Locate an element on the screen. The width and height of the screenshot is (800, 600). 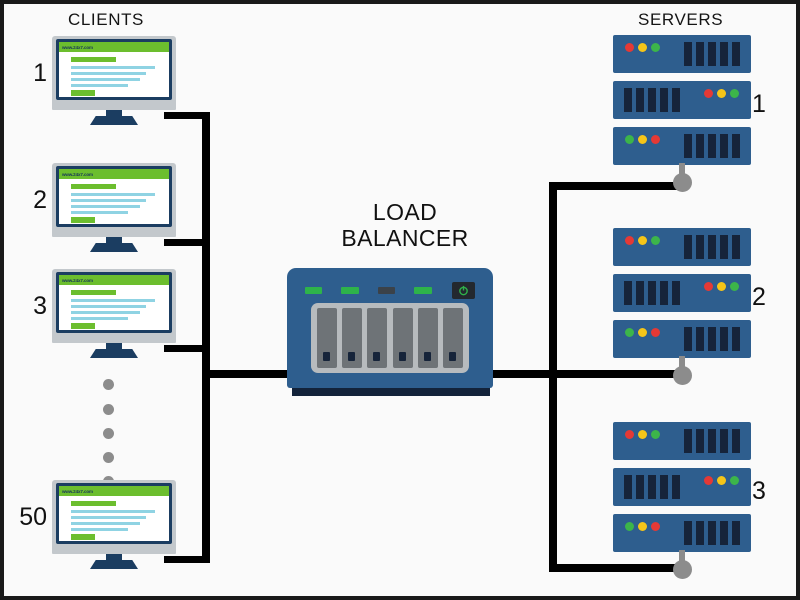
client-index-50: 50 is located at coordinates (33, 517).